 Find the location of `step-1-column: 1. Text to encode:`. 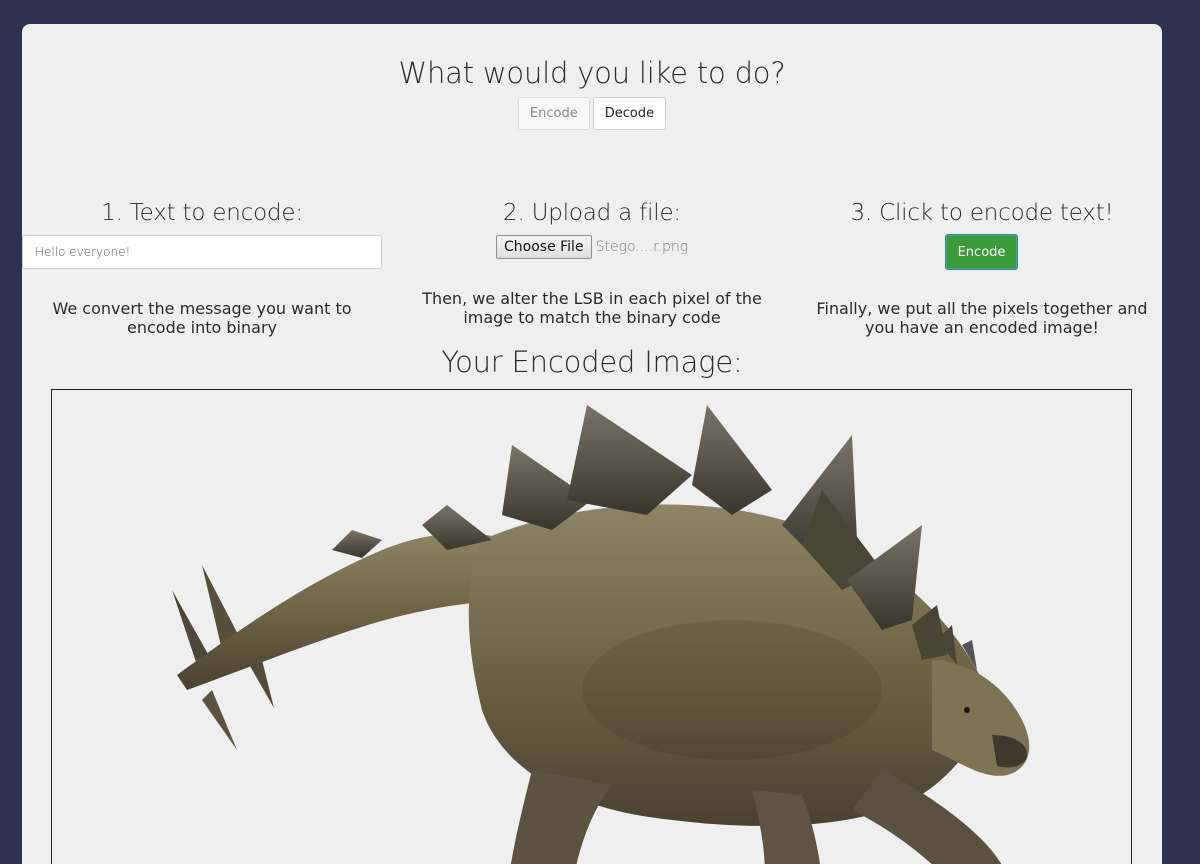

step-1-column: 1. Text to encode: is located at coordinates (202, 213).